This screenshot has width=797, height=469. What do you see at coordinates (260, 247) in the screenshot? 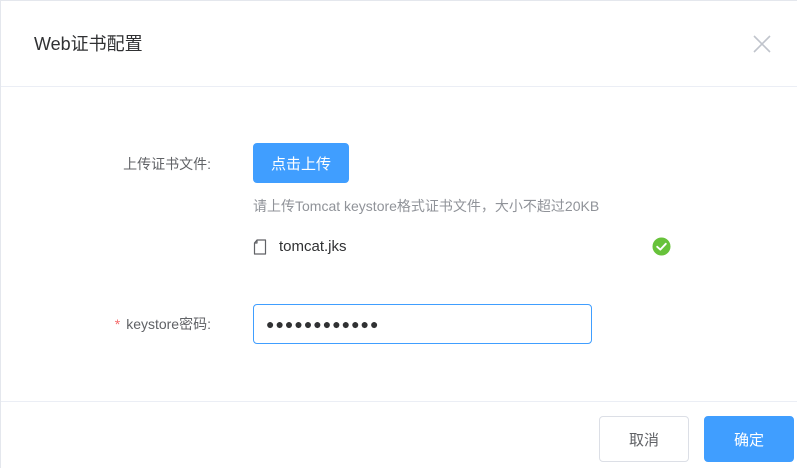
I see `document-icon` at bounding box center [260, 247].